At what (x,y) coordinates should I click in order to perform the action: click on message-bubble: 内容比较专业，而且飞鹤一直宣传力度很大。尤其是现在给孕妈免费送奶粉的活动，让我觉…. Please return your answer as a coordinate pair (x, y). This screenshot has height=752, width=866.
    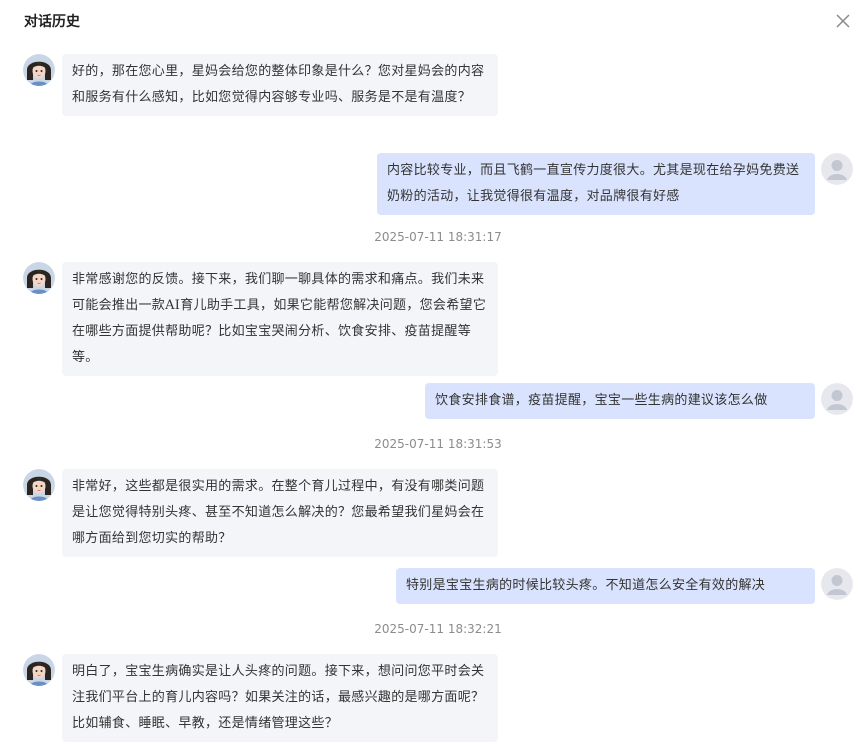
    Looking at the image, I should click on (596, 184).